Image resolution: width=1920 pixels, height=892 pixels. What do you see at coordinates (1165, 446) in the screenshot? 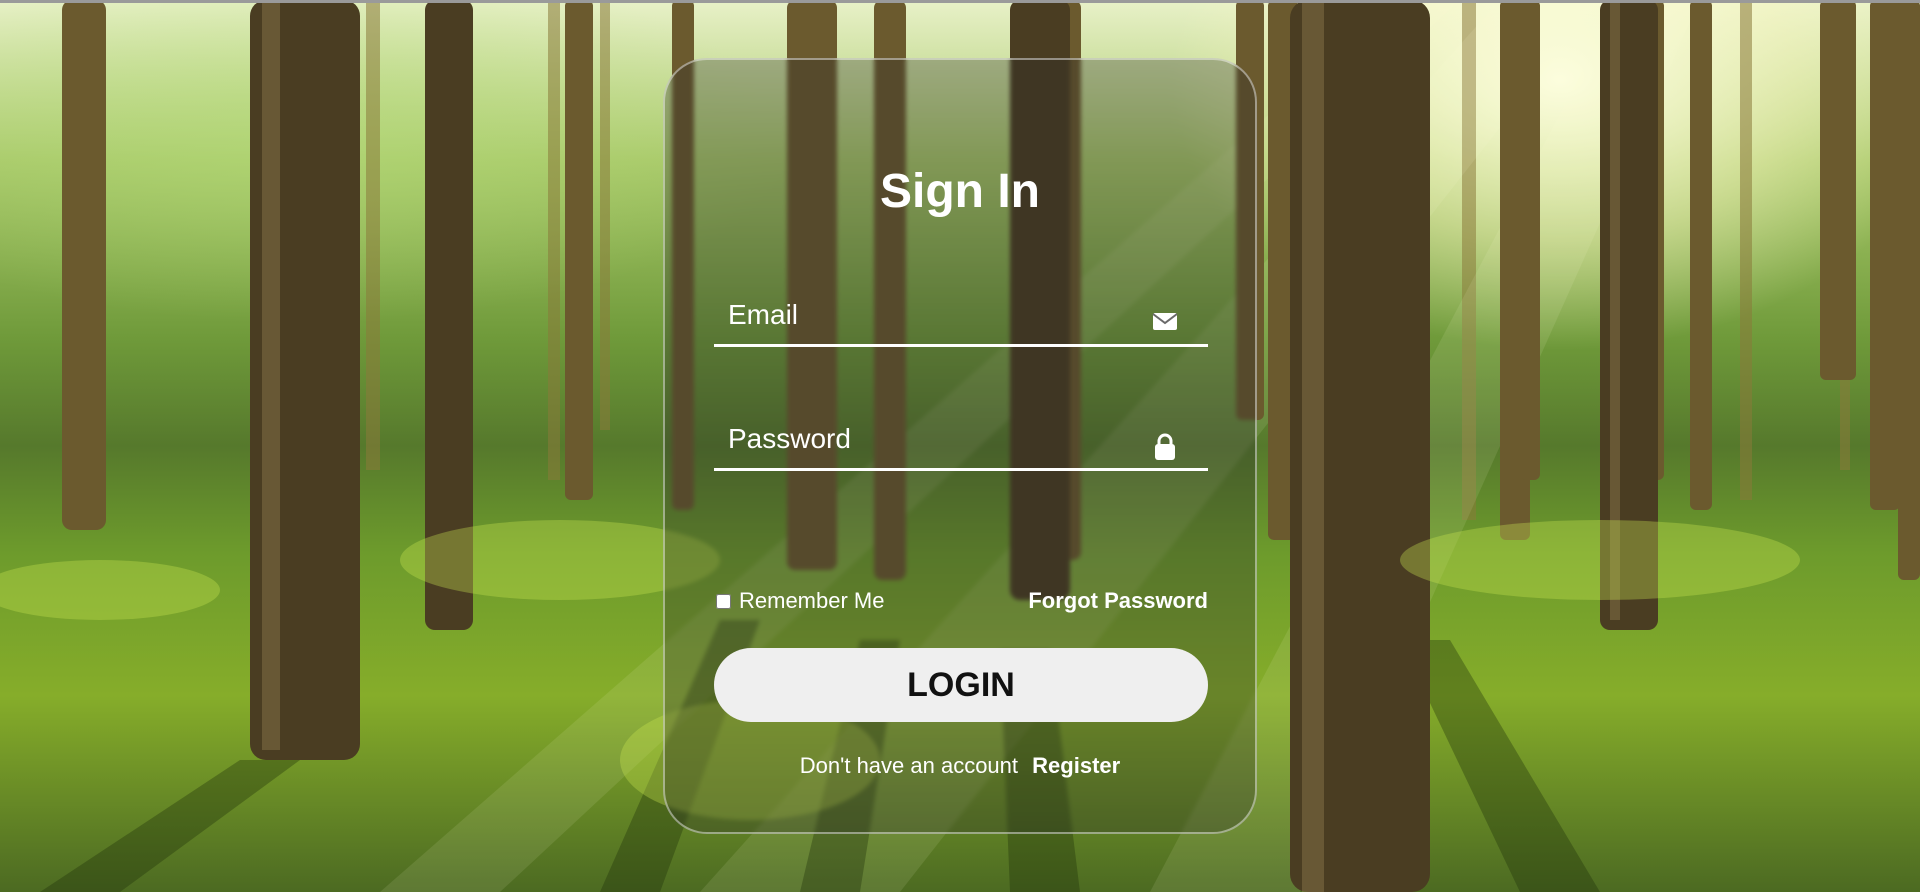
I see `lock-icon` at bounding box center [1165, 446].